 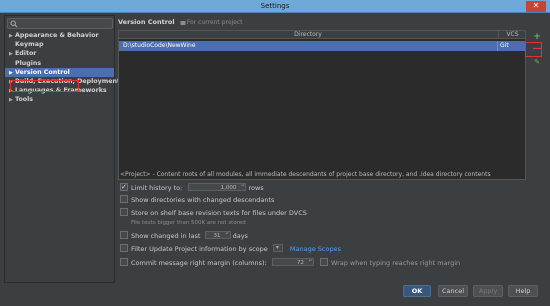 I want to click on show-dirs-checkbox, so click(x=124, y=199).